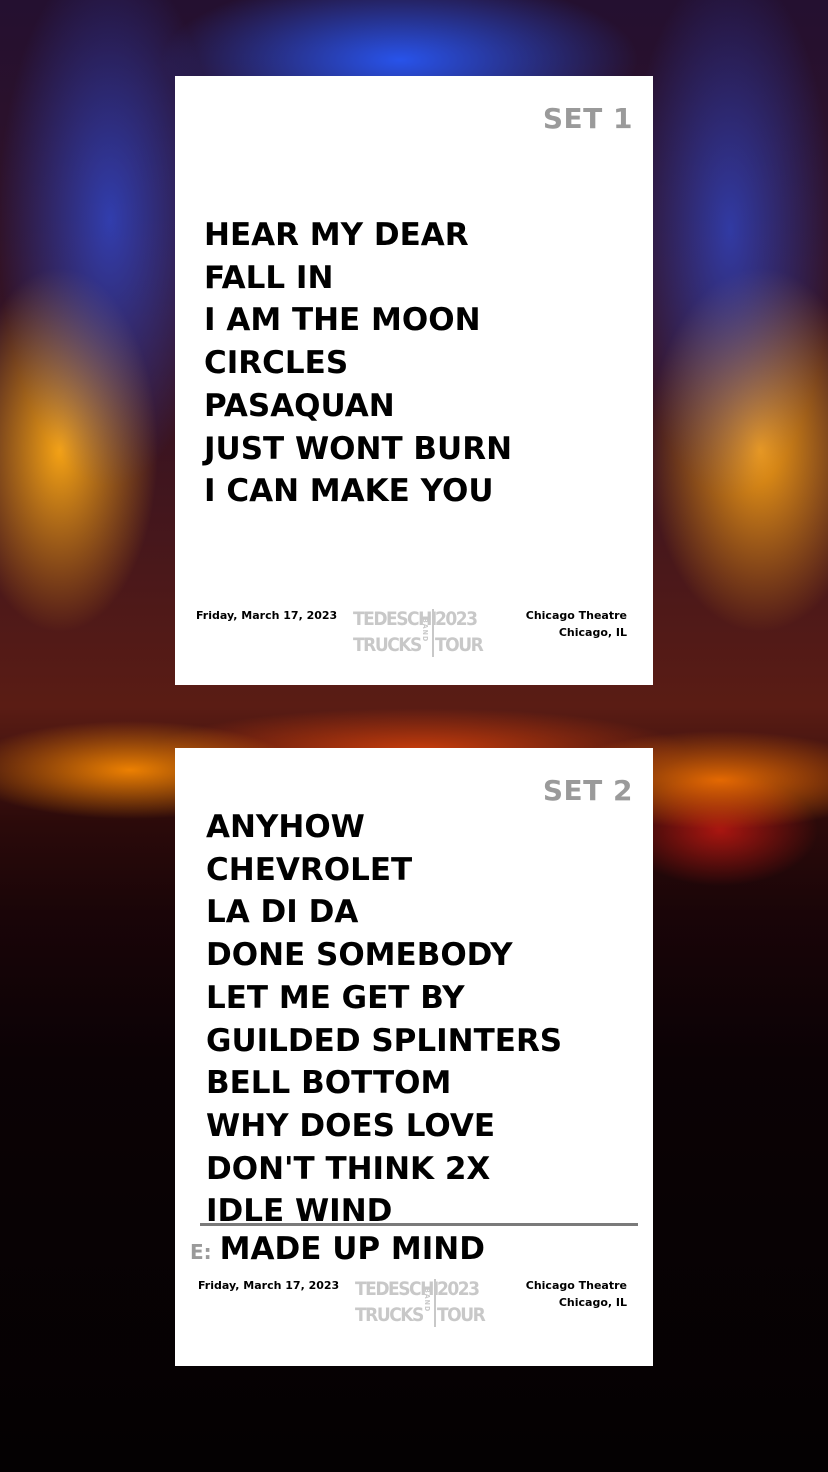 This screenshot has width=828, height=1472. What do you see at coordinates (285, 827) in the screenshot?
I see `song-item: ANYHOW` at bounding box center [285, 827].